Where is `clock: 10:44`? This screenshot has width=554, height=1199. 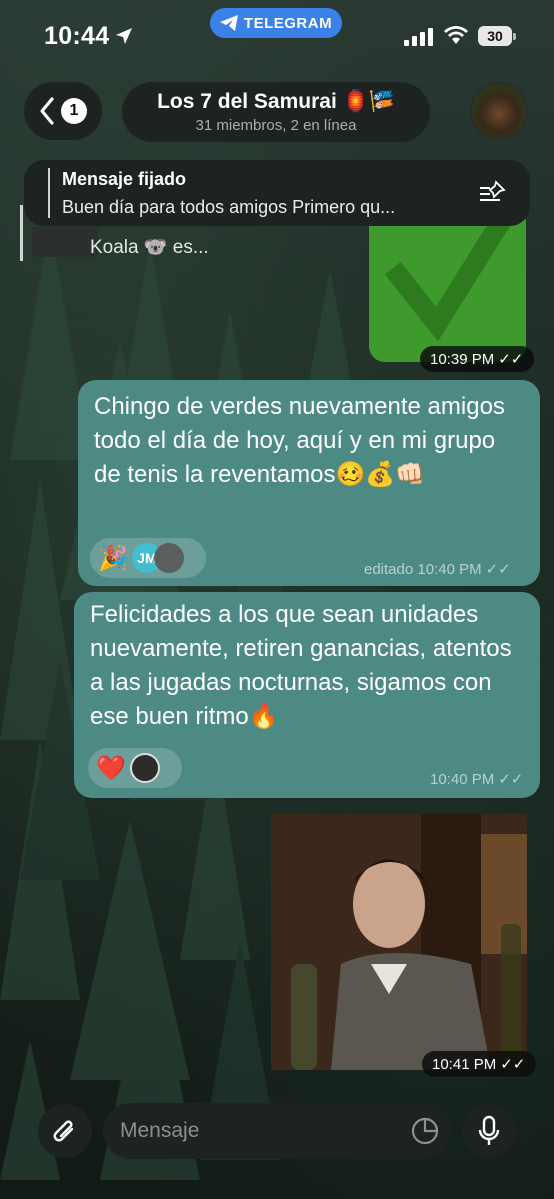
clock: 10:44 is located at coordinates (77, 36).